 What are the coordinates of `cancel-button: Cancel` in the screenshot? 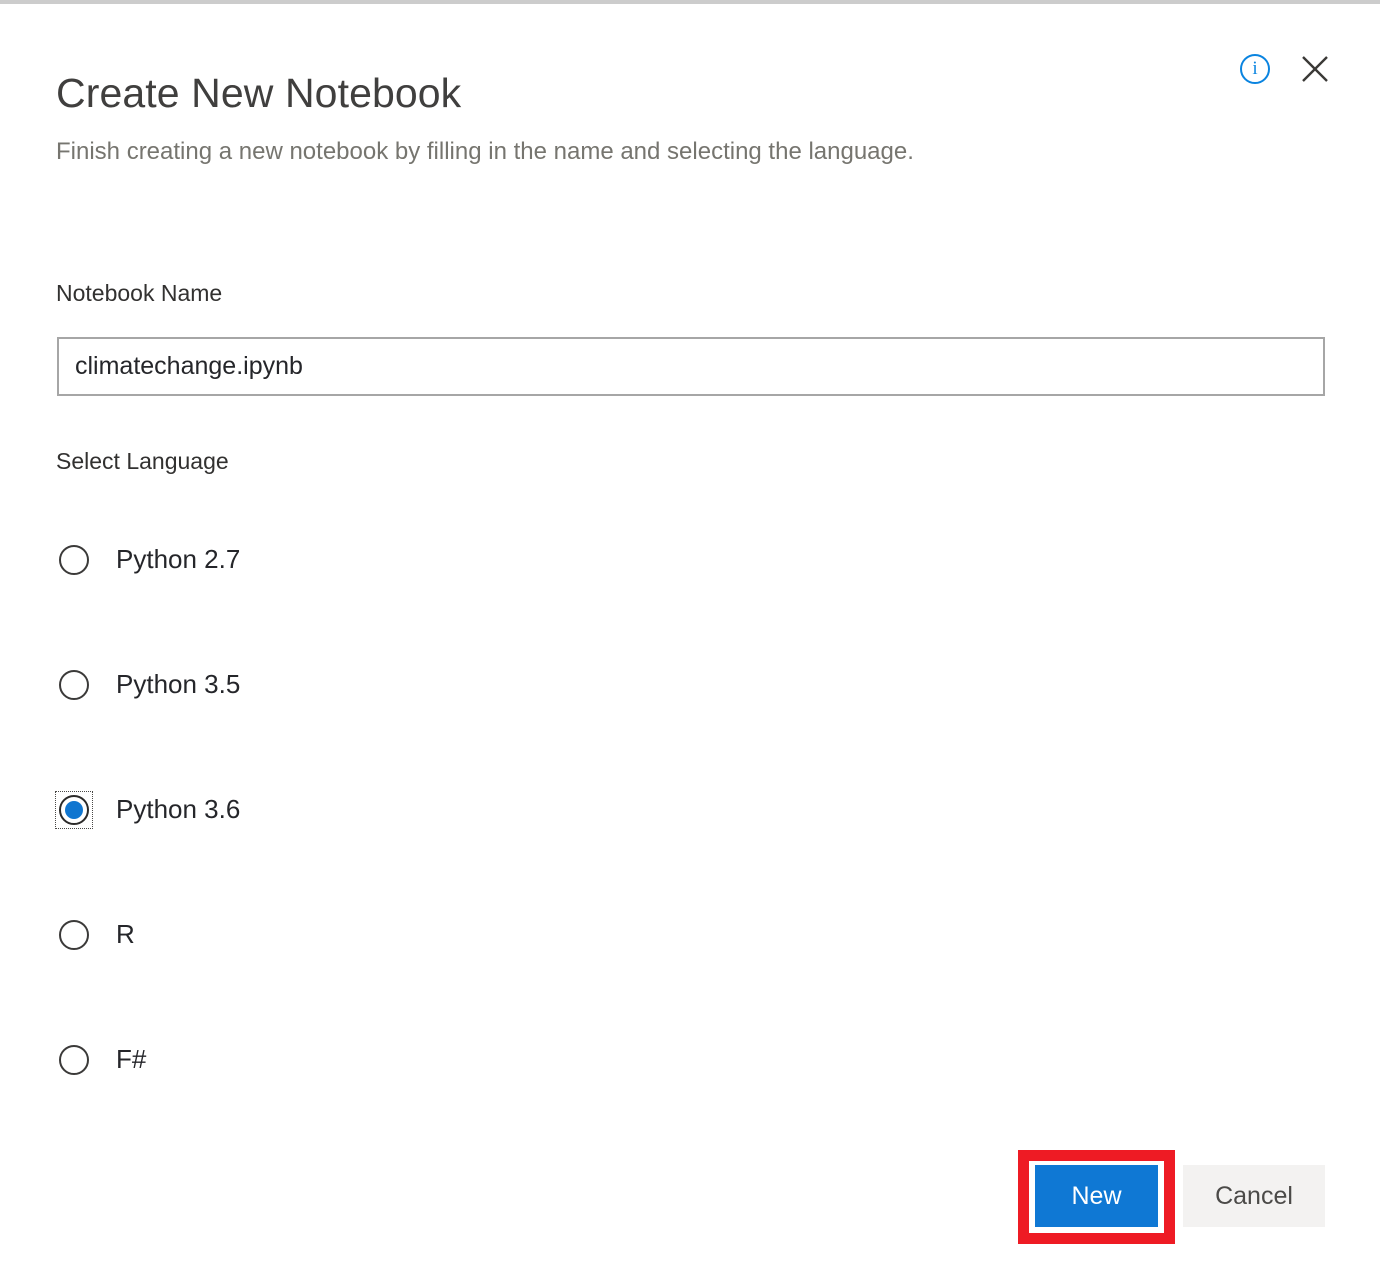 It's located at (1254, 1196).